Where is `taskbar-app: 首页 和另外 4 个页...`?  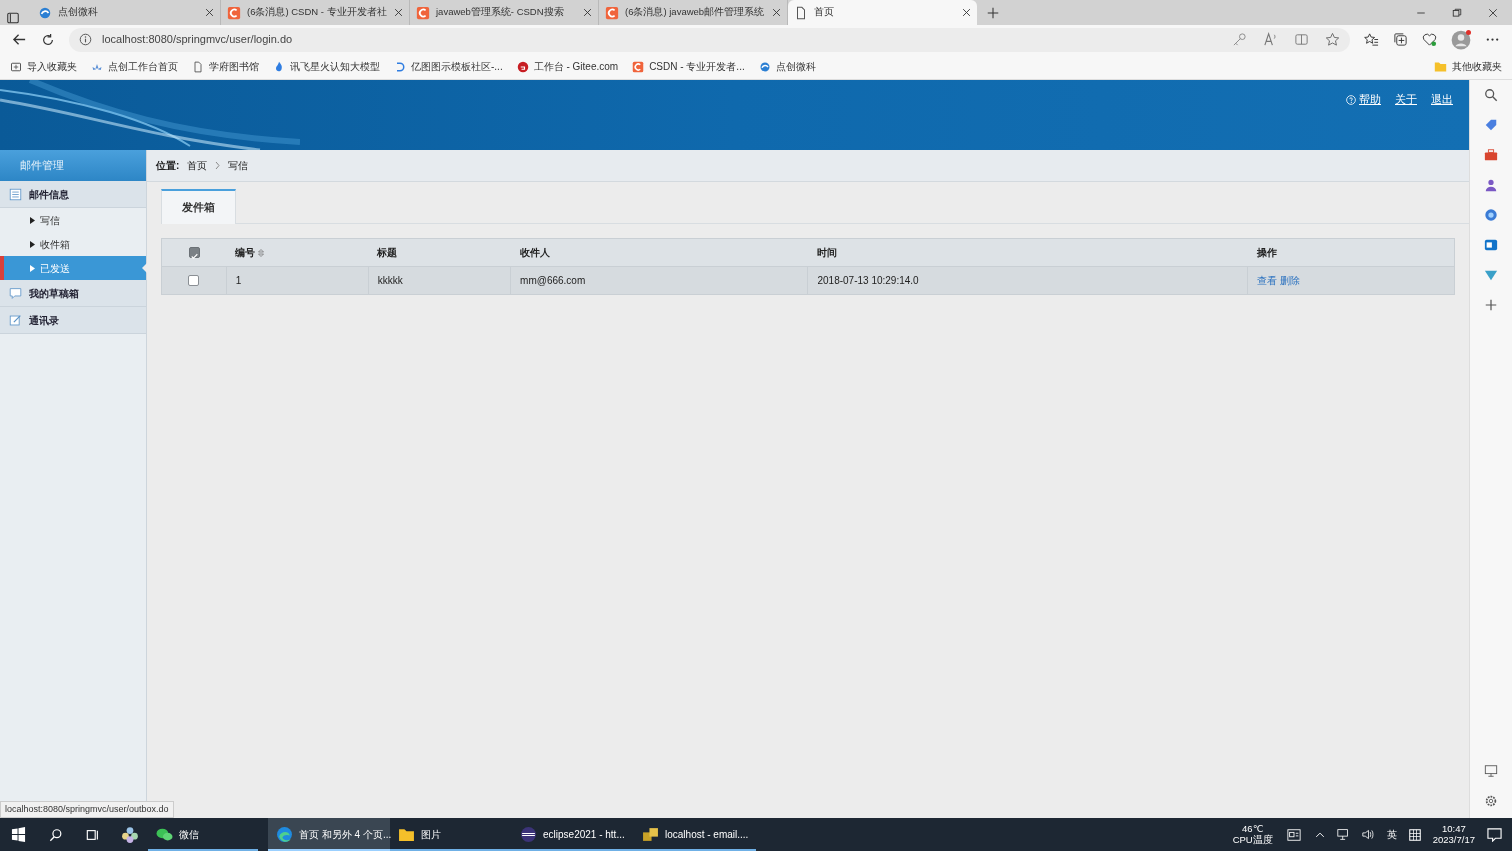
taskbar-app: 首页 和另外 4 个页... is located at coordinates (329, 834).